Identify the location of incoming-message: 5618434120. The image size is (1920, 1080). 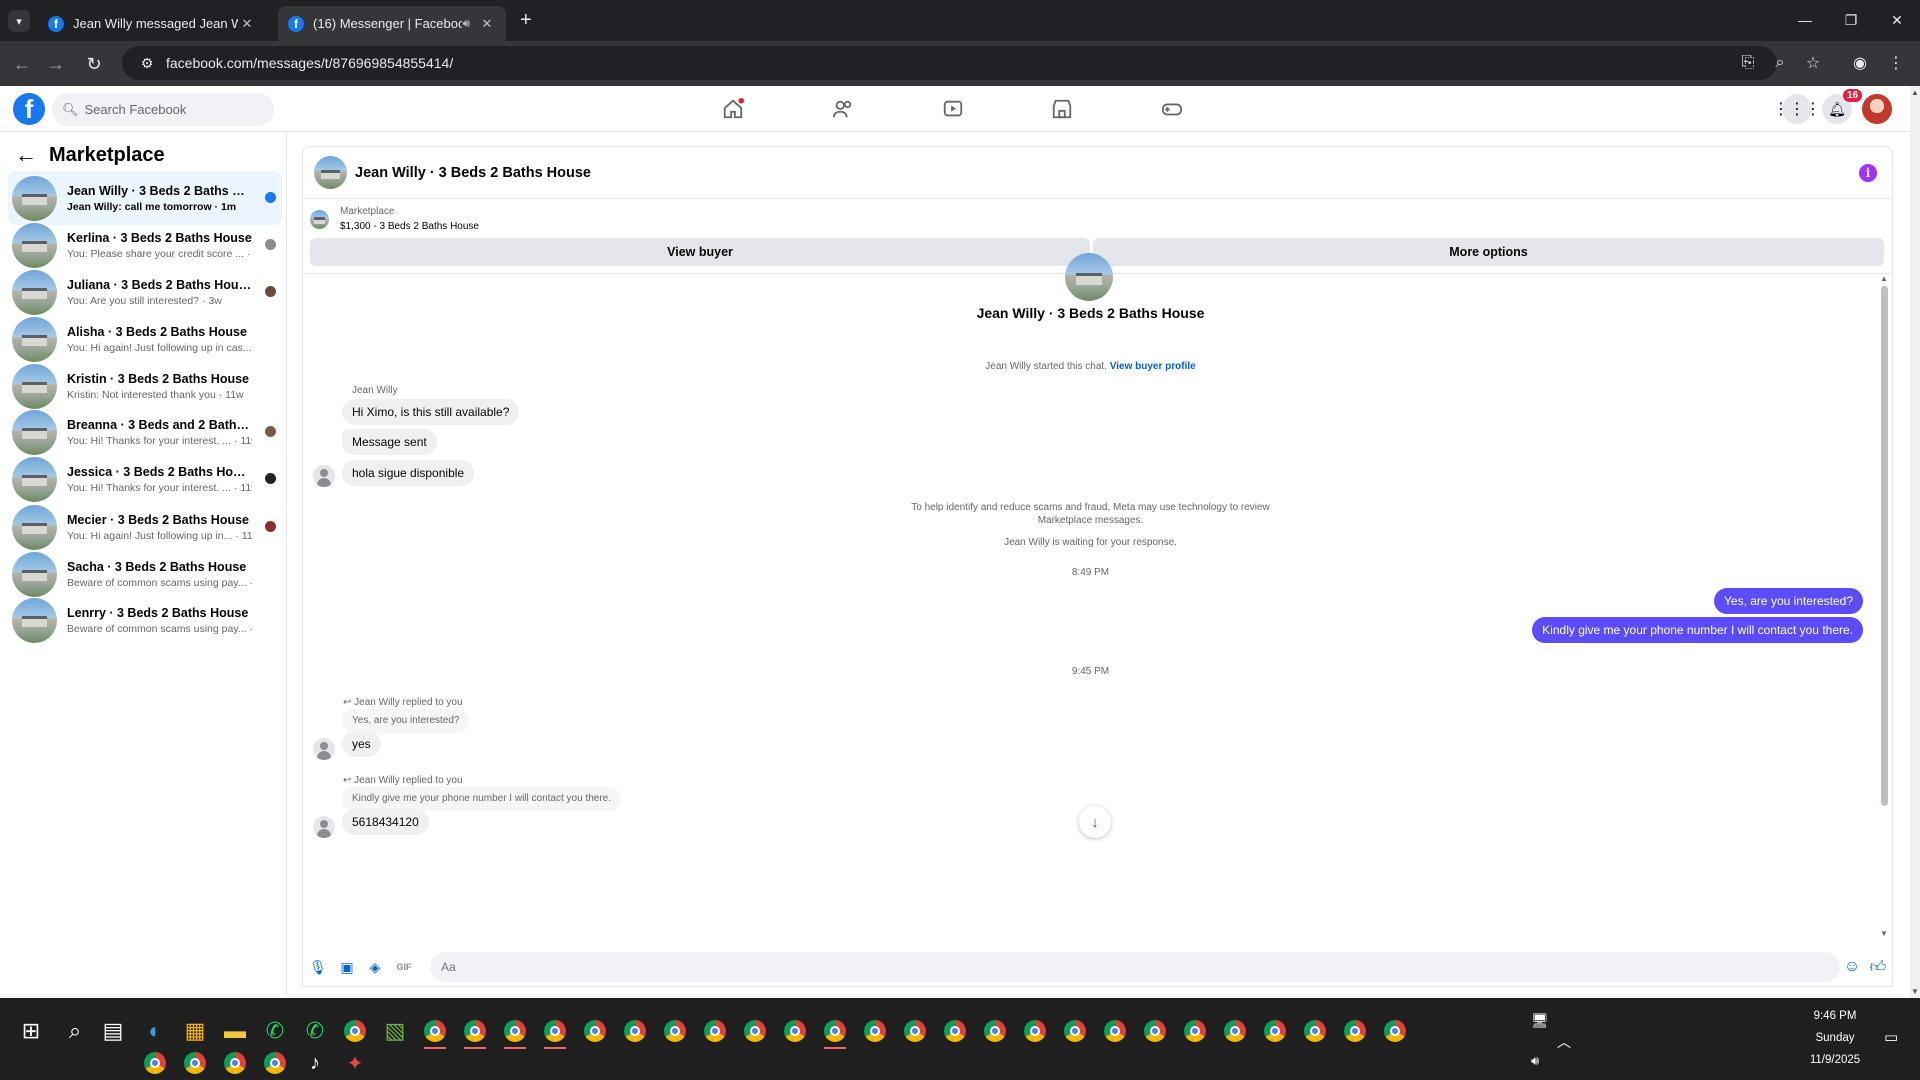
(385, 822).